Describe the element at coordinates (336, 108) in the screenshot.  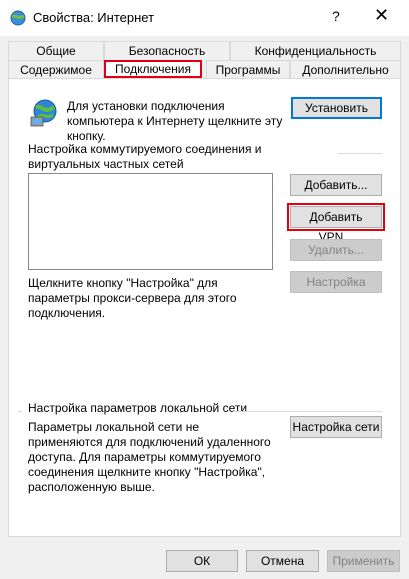
I see `setup-button: Установить` at that location.